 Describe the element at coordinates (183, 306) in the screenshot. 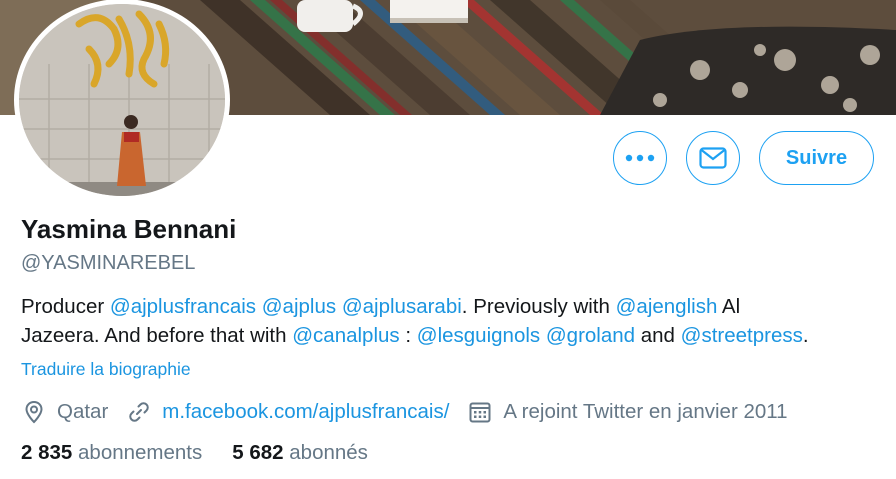

I see `mention-link: @ajplusfrancais` at that location.